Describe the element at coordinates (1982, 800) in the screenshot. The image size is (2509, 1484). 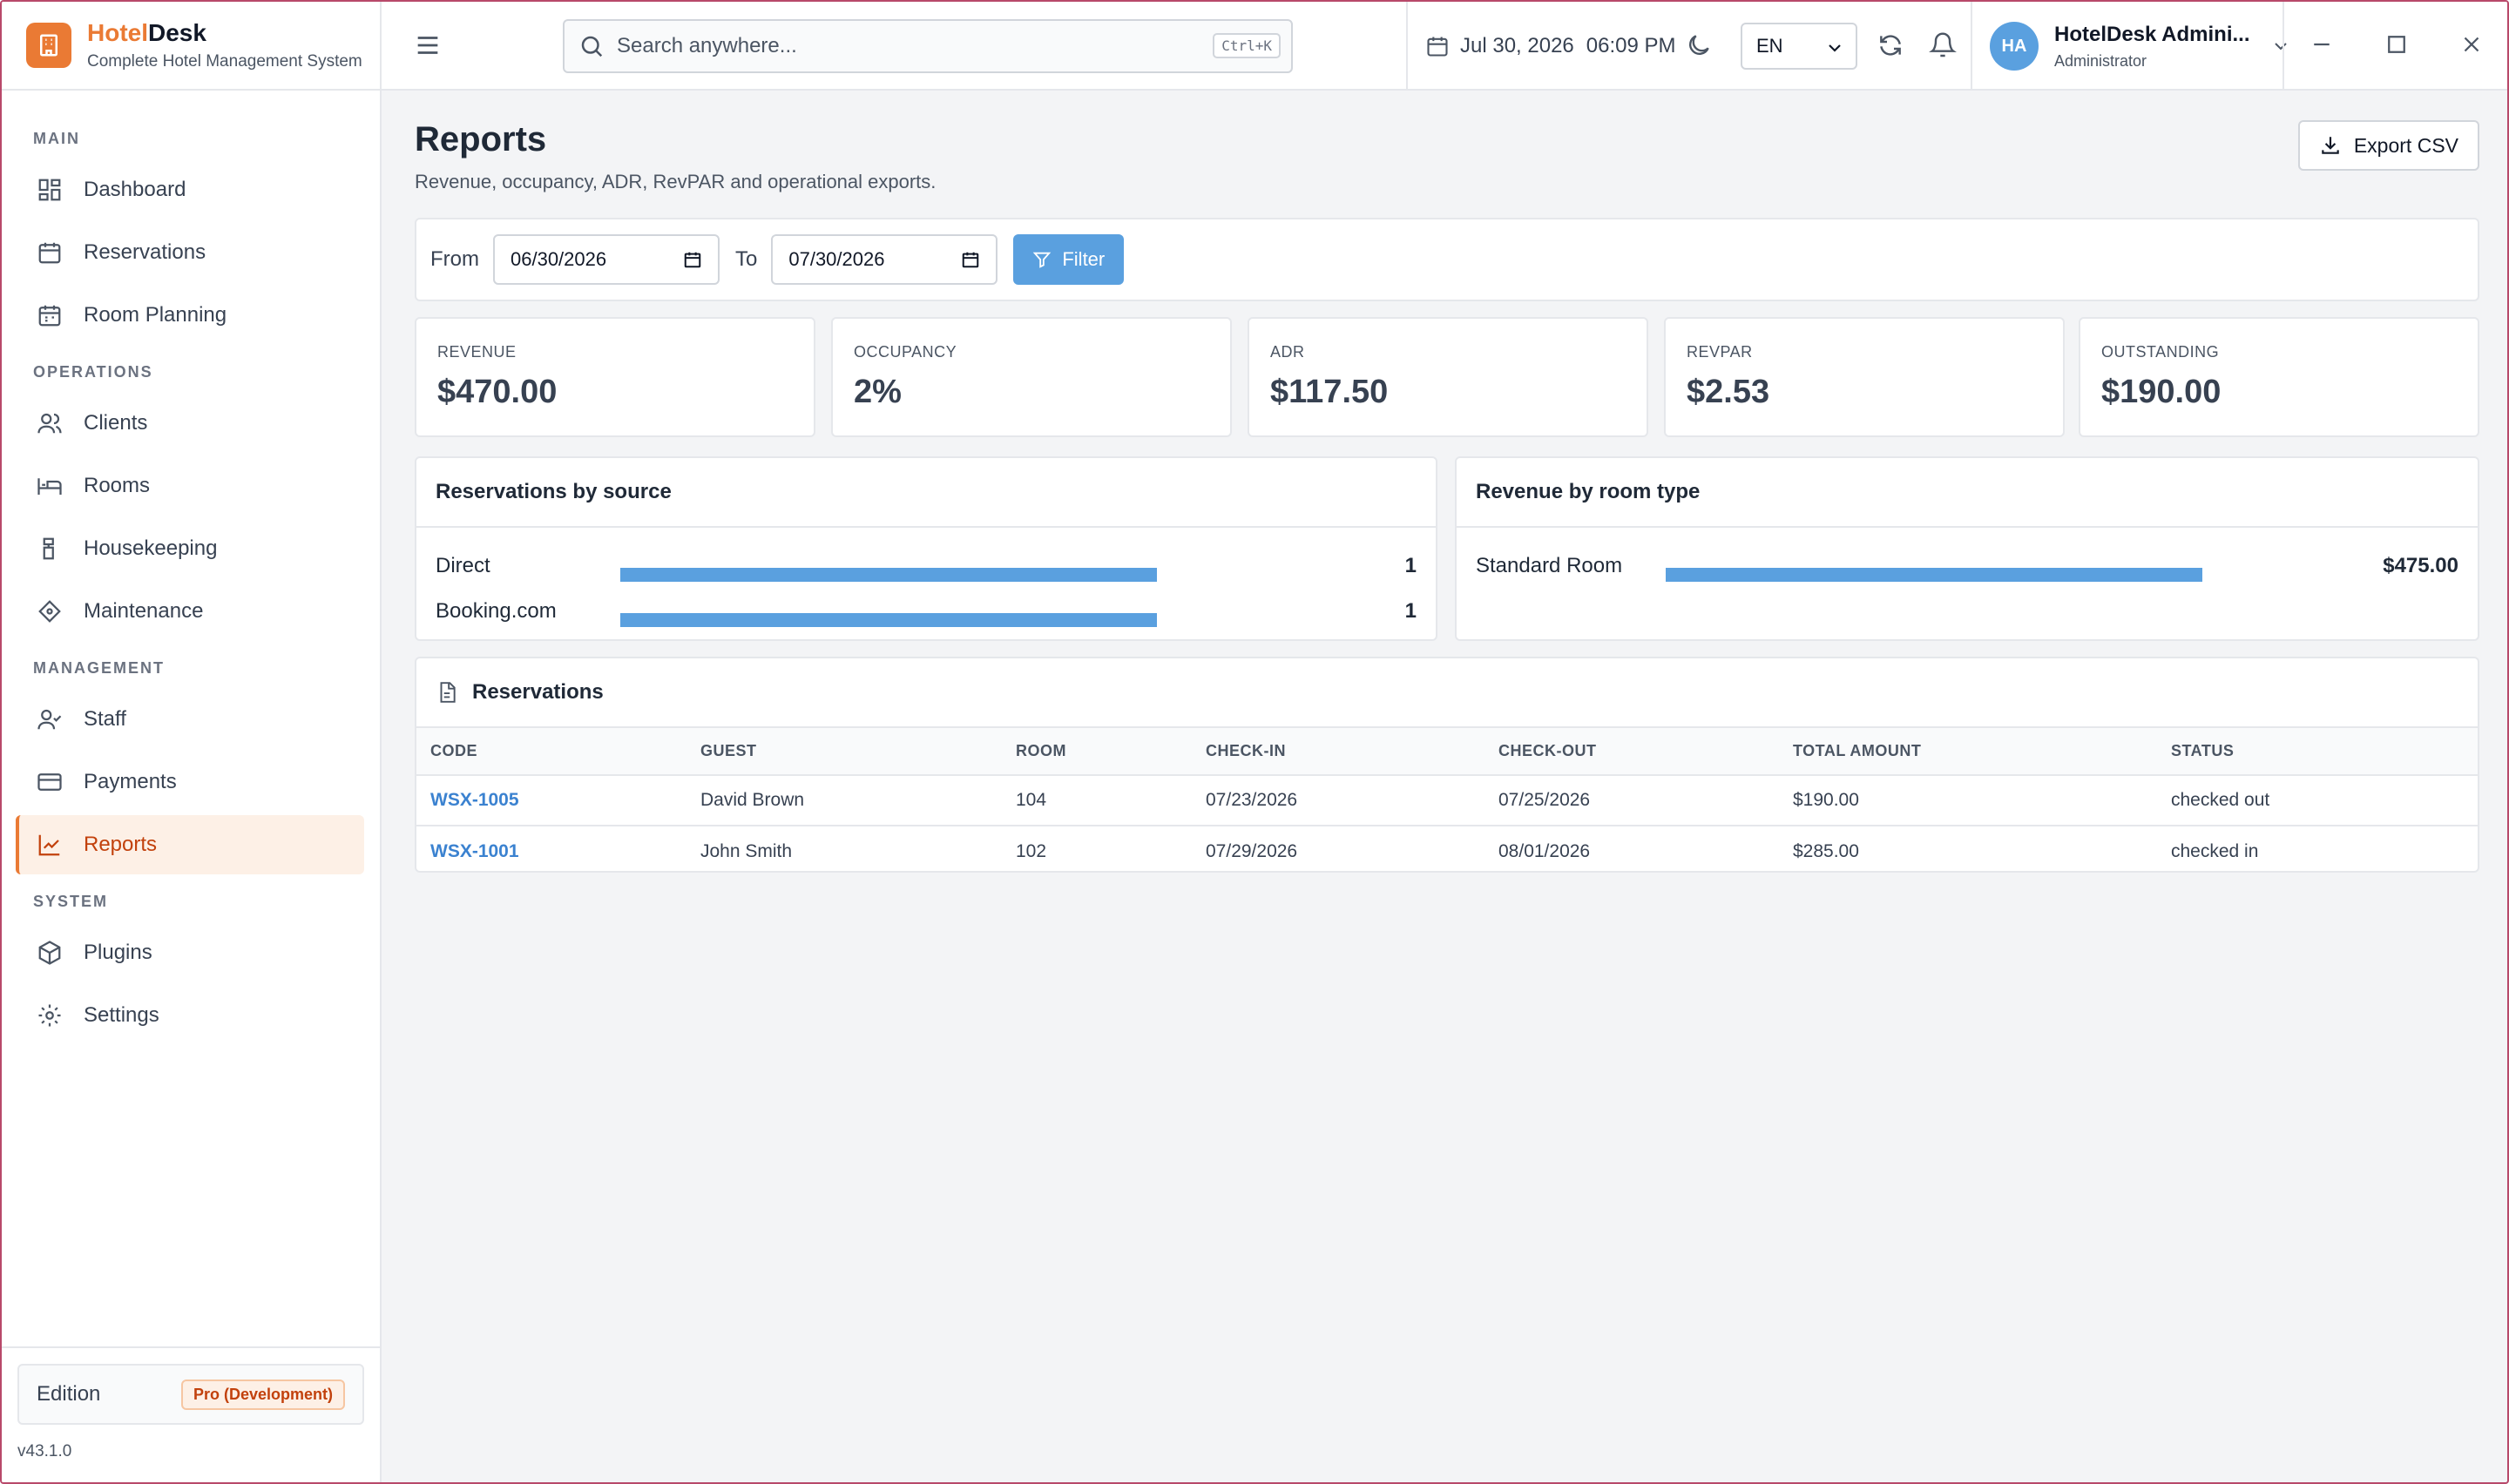
I see `total-amount-cell: $190.00` at that location.